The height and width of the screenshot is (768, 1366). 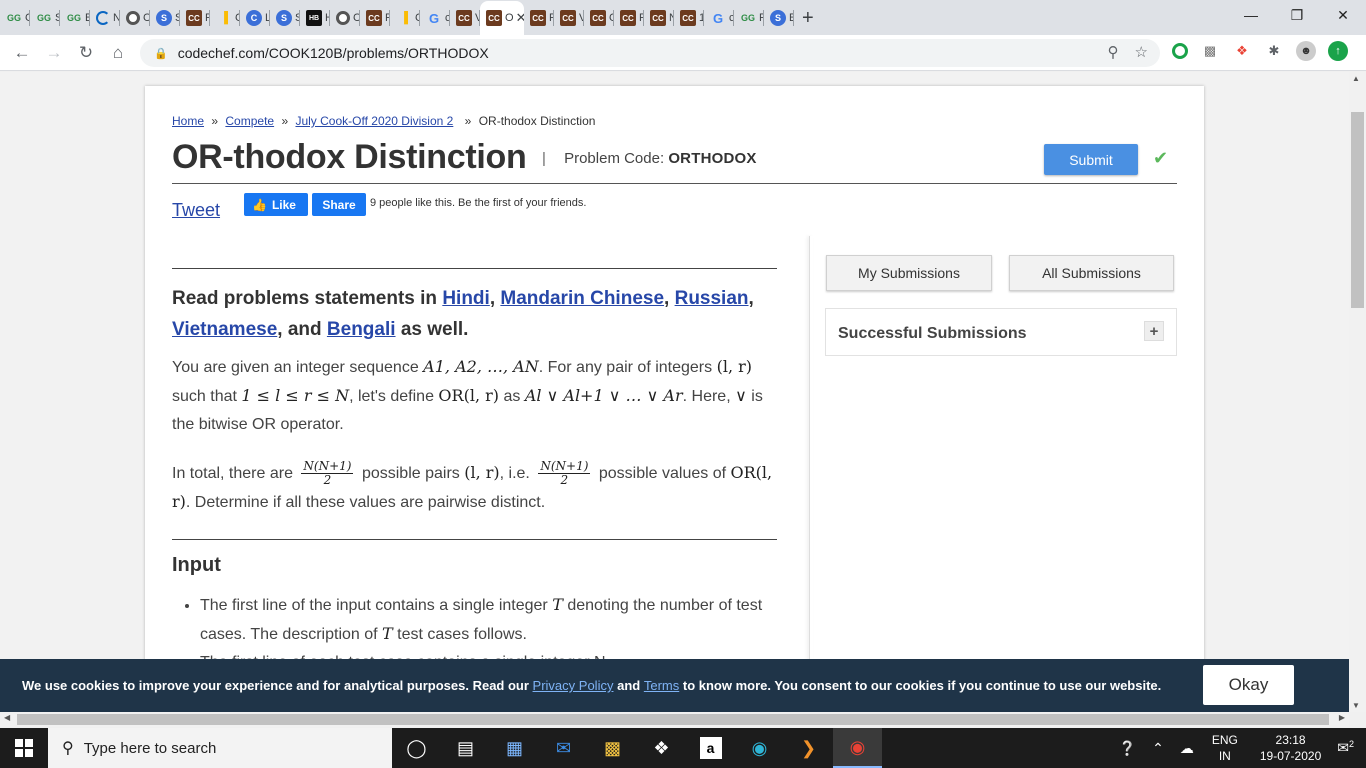 I want to click on vertical-scrollbar: ▲ ▼, so click(x=1357, y=392).